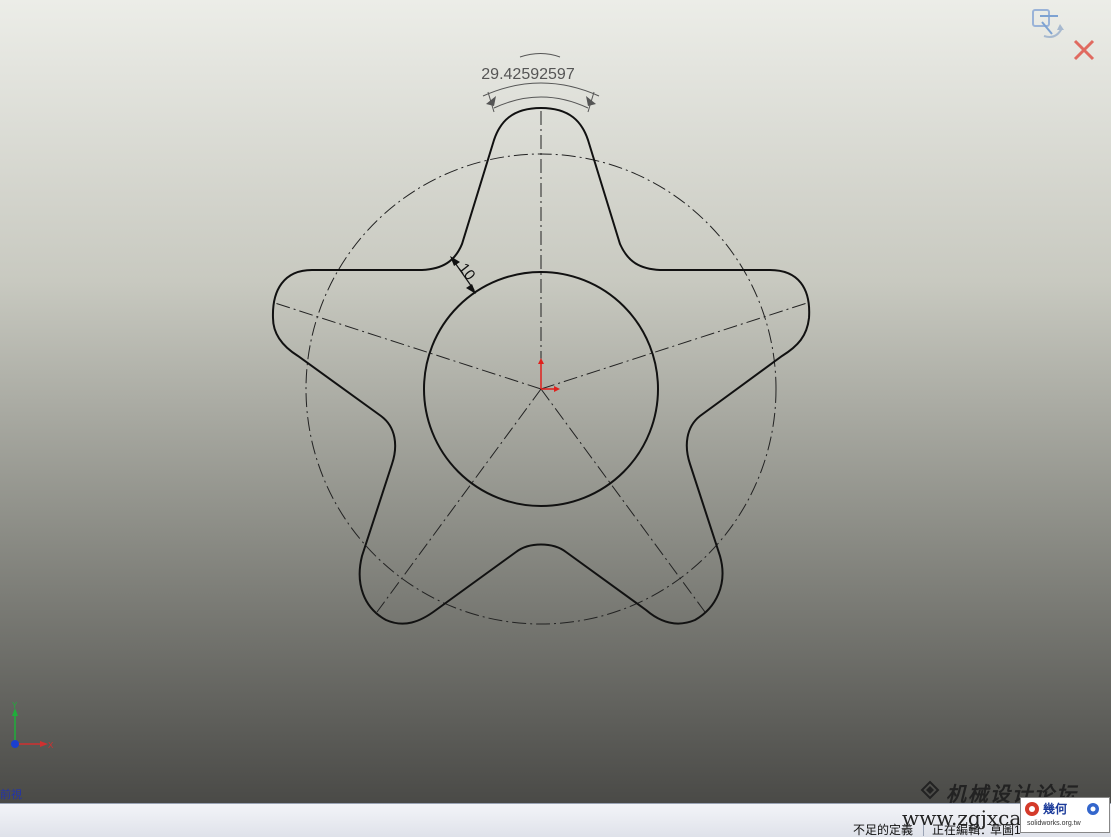 This screenshot has width=1111, height=838. What do you see at coordinates (1084, 50) in the screenshot?
I see `close-x-icon` at bounding box center [1084, 50].